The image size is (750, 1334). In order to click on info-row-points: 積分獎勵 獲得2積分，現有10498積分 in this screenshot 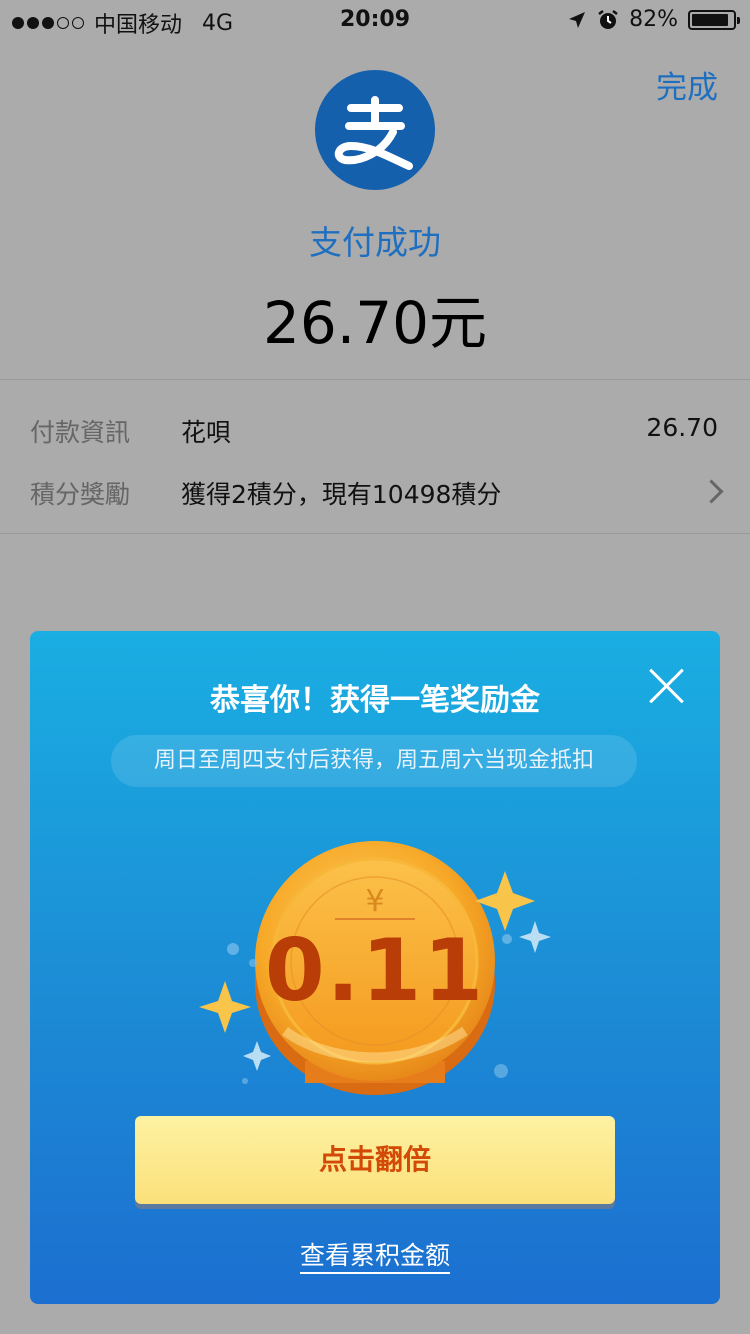, I will do `click(375, 489)`.